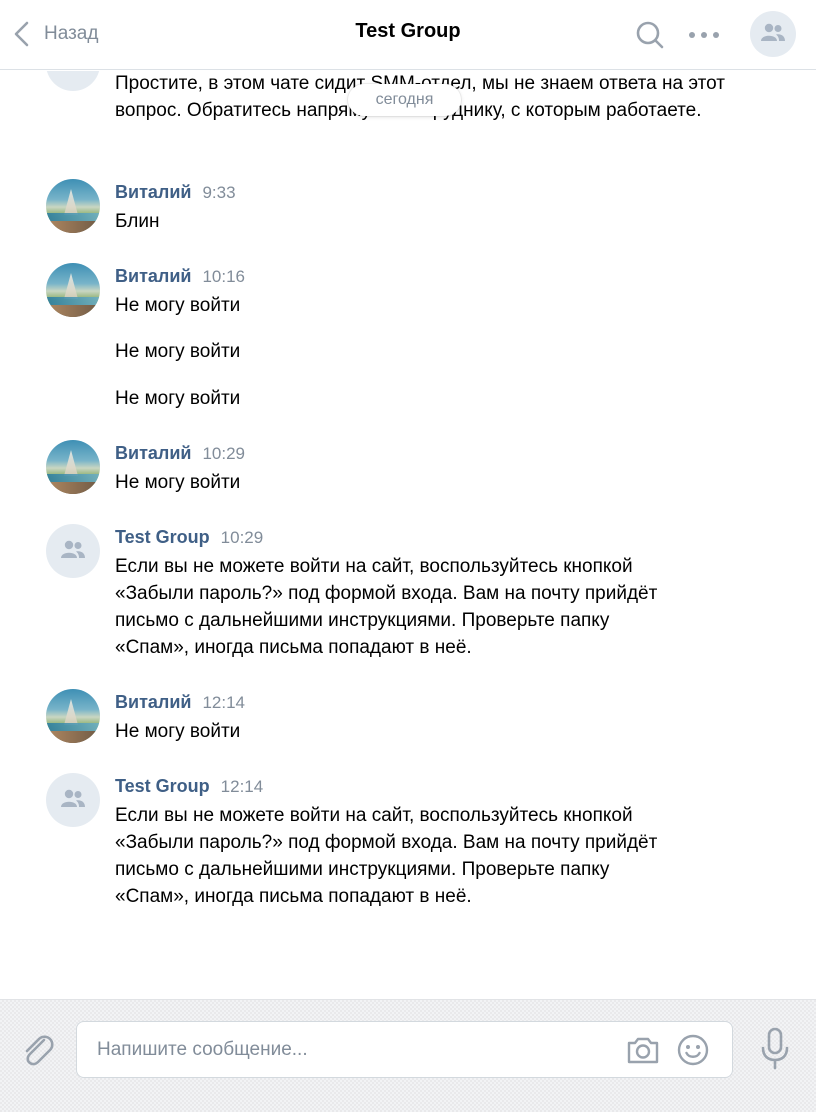 The width and height of the screenshot is (816, 1112). I want to click on message-time: 10:16, so click(224, 276).